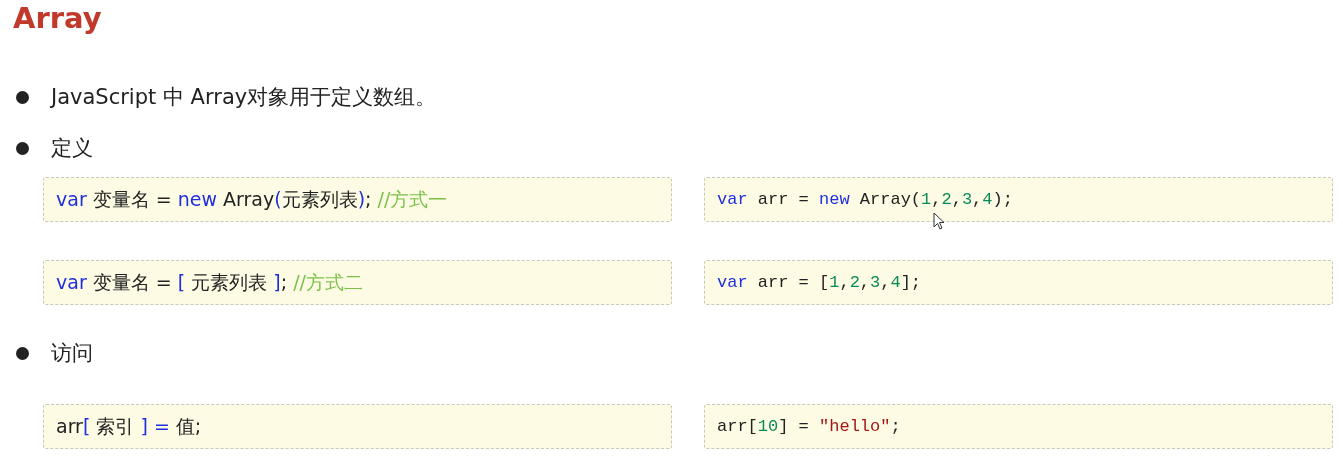  I want to click on code-line: arr[ 索引 ] = 值;, so click(129, 427).